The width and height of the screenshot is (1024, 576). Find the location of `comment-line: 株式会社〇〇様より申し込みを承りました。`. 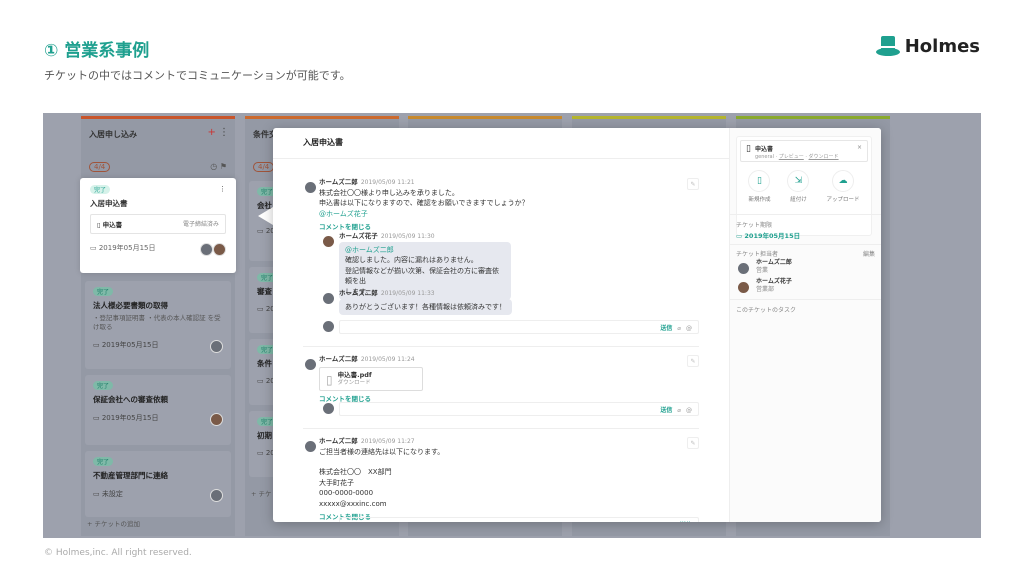

comment-line: 株式会社〇〇様より申し込みを承りました。 is located at coordinates (389, 192).